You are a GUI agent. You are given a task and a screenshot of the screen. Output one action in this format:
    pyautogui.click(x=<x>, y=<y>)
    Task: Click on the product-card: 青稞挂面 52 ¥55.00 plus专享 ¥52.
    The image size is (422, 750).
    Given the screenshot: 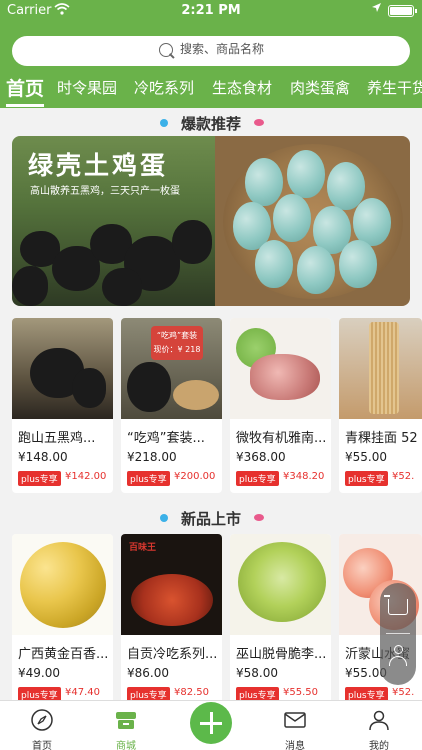 What is the action you would take?
    pyautogui.click(x=380, y=405)
    